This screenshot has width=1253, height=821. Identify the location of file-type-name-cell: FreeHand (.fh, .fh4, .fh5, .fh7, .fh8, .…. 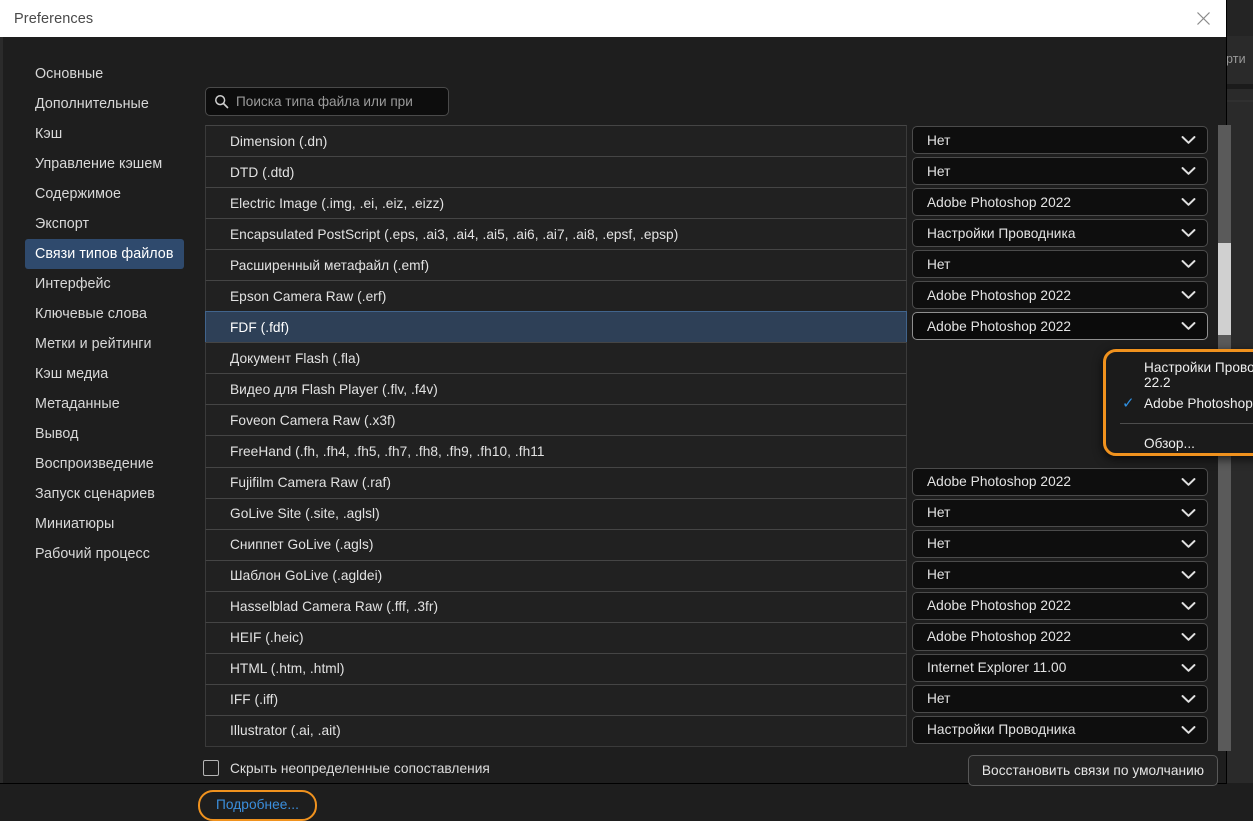
(556, 451).